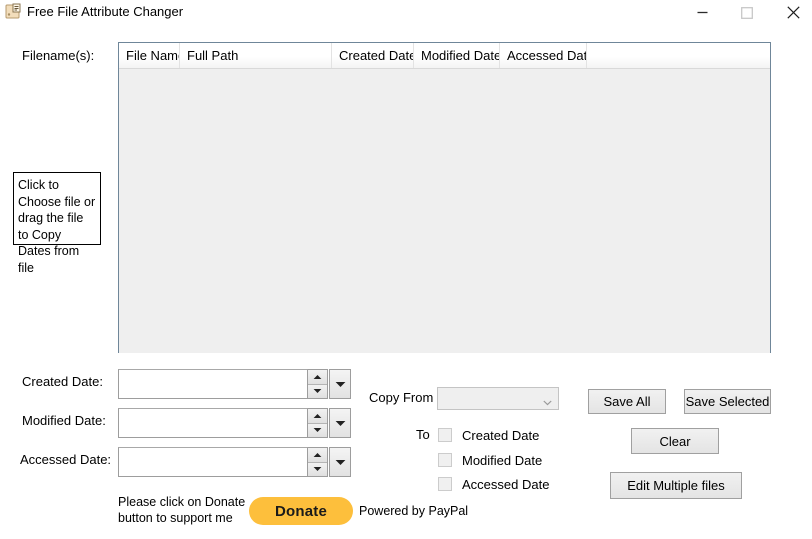 Image resolution: width=812 pixels, height=539 pixels. I want to click on checkbox-row: Modified Date, so click(490, 460).